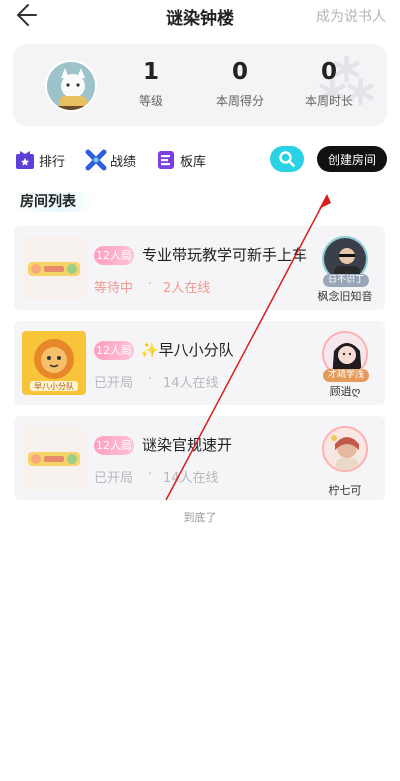  Describe the element at coordinates (114, 288) in the screenshot. I see `room-status: 等待中` at that location.